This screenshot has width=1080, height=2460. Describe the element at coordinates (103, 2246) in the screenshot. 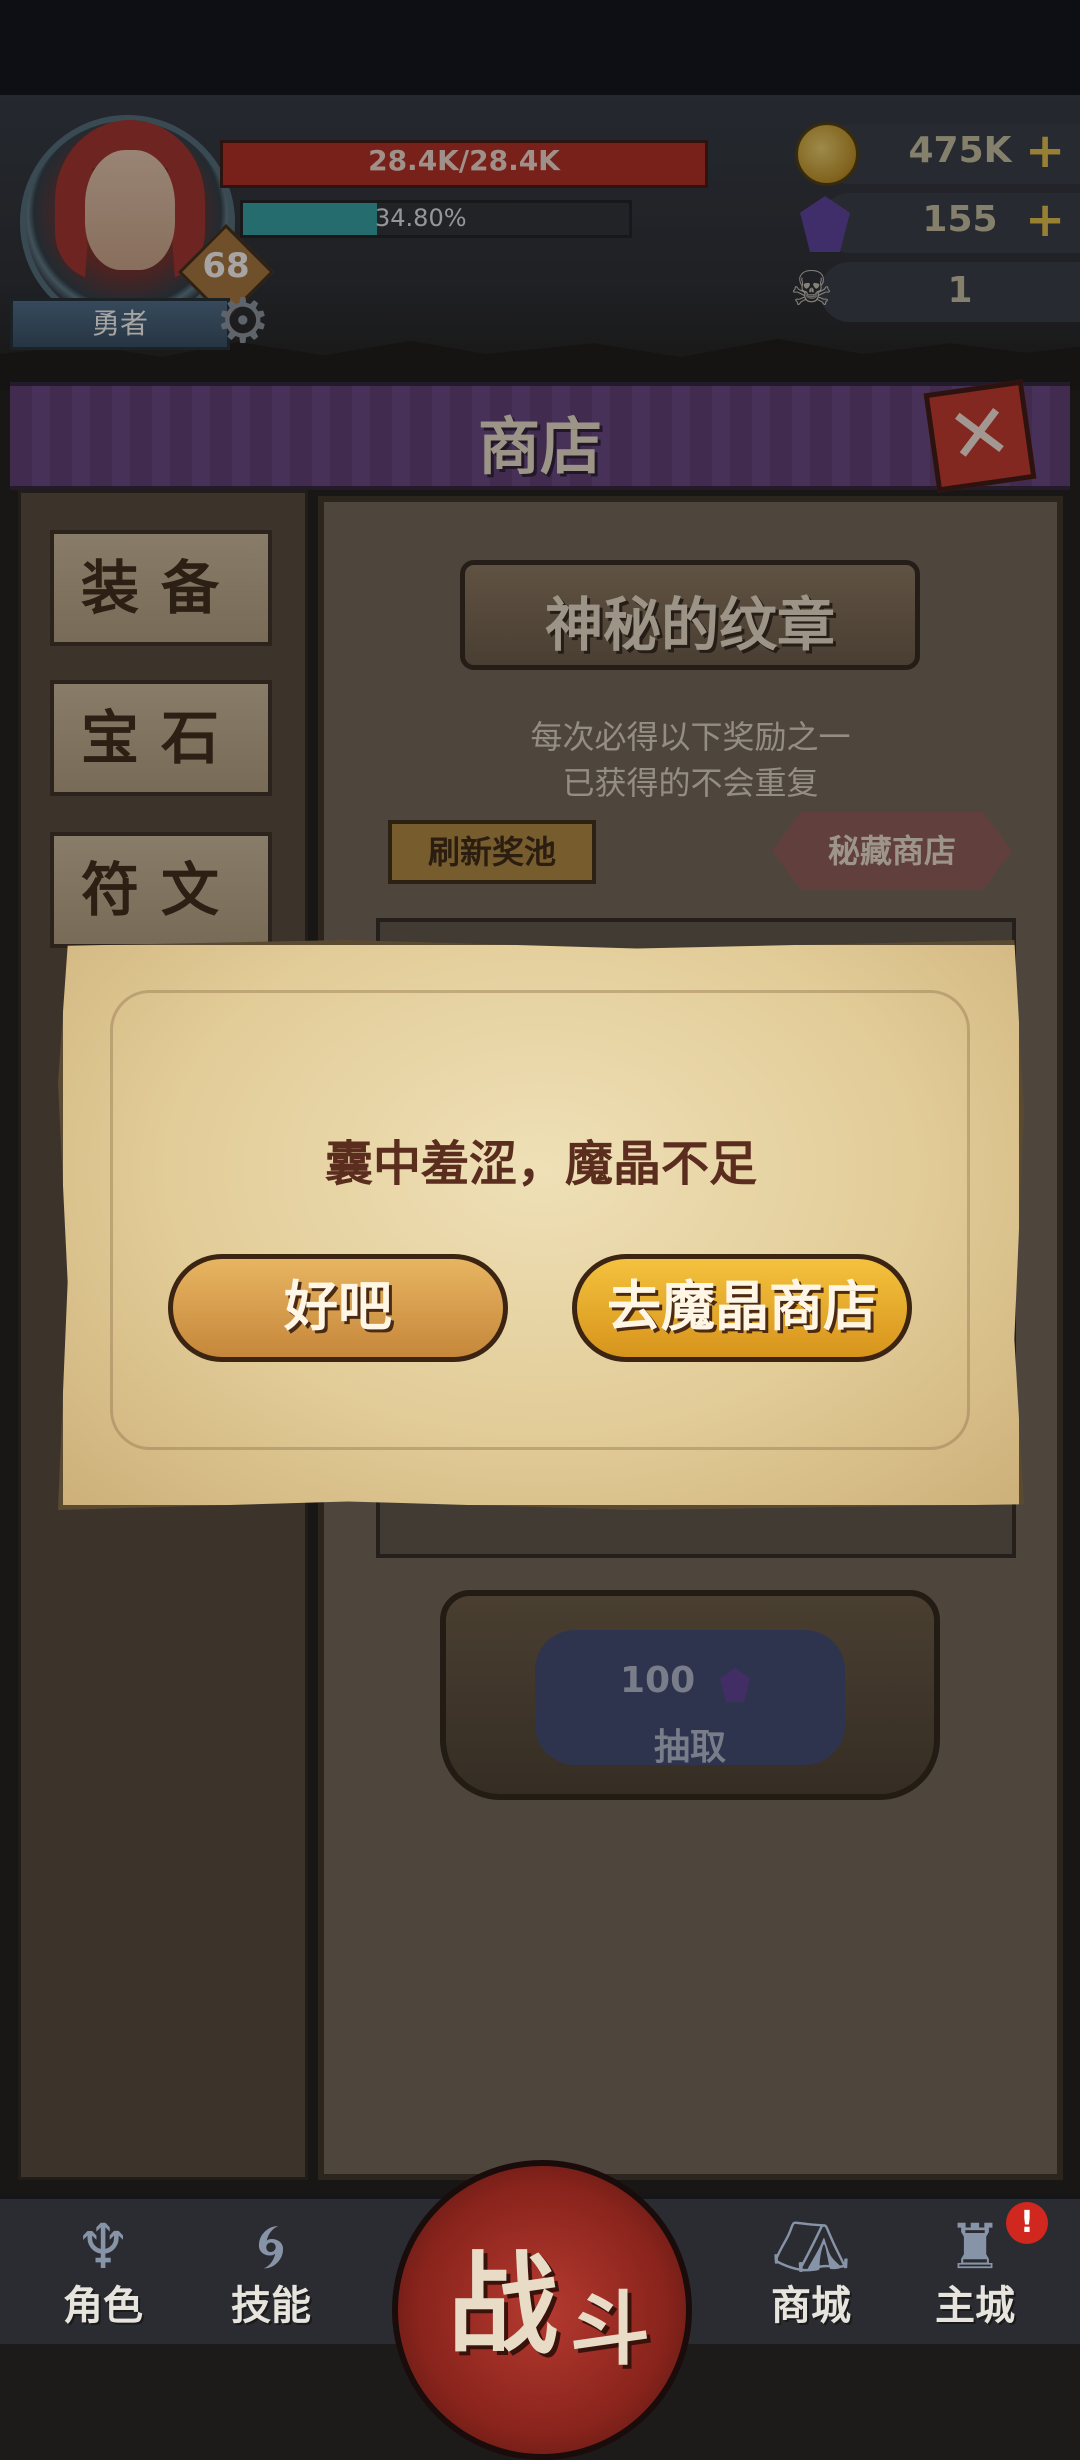

I see `helmet-icon: ♆` at that location.